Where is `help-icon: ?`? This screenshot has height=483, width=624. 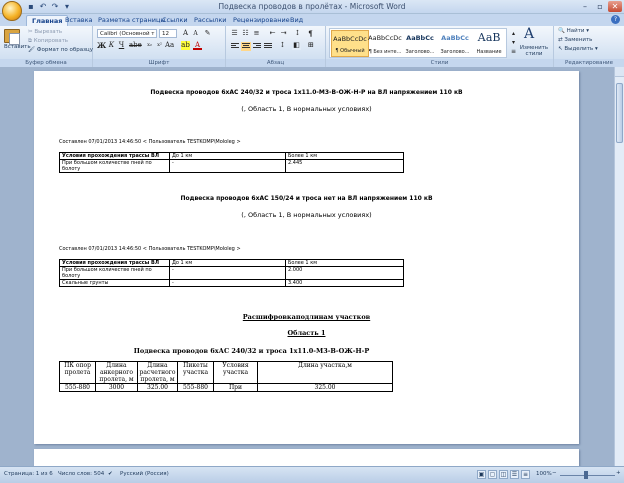 help-icon: ? is located at coordinates (615, 19).